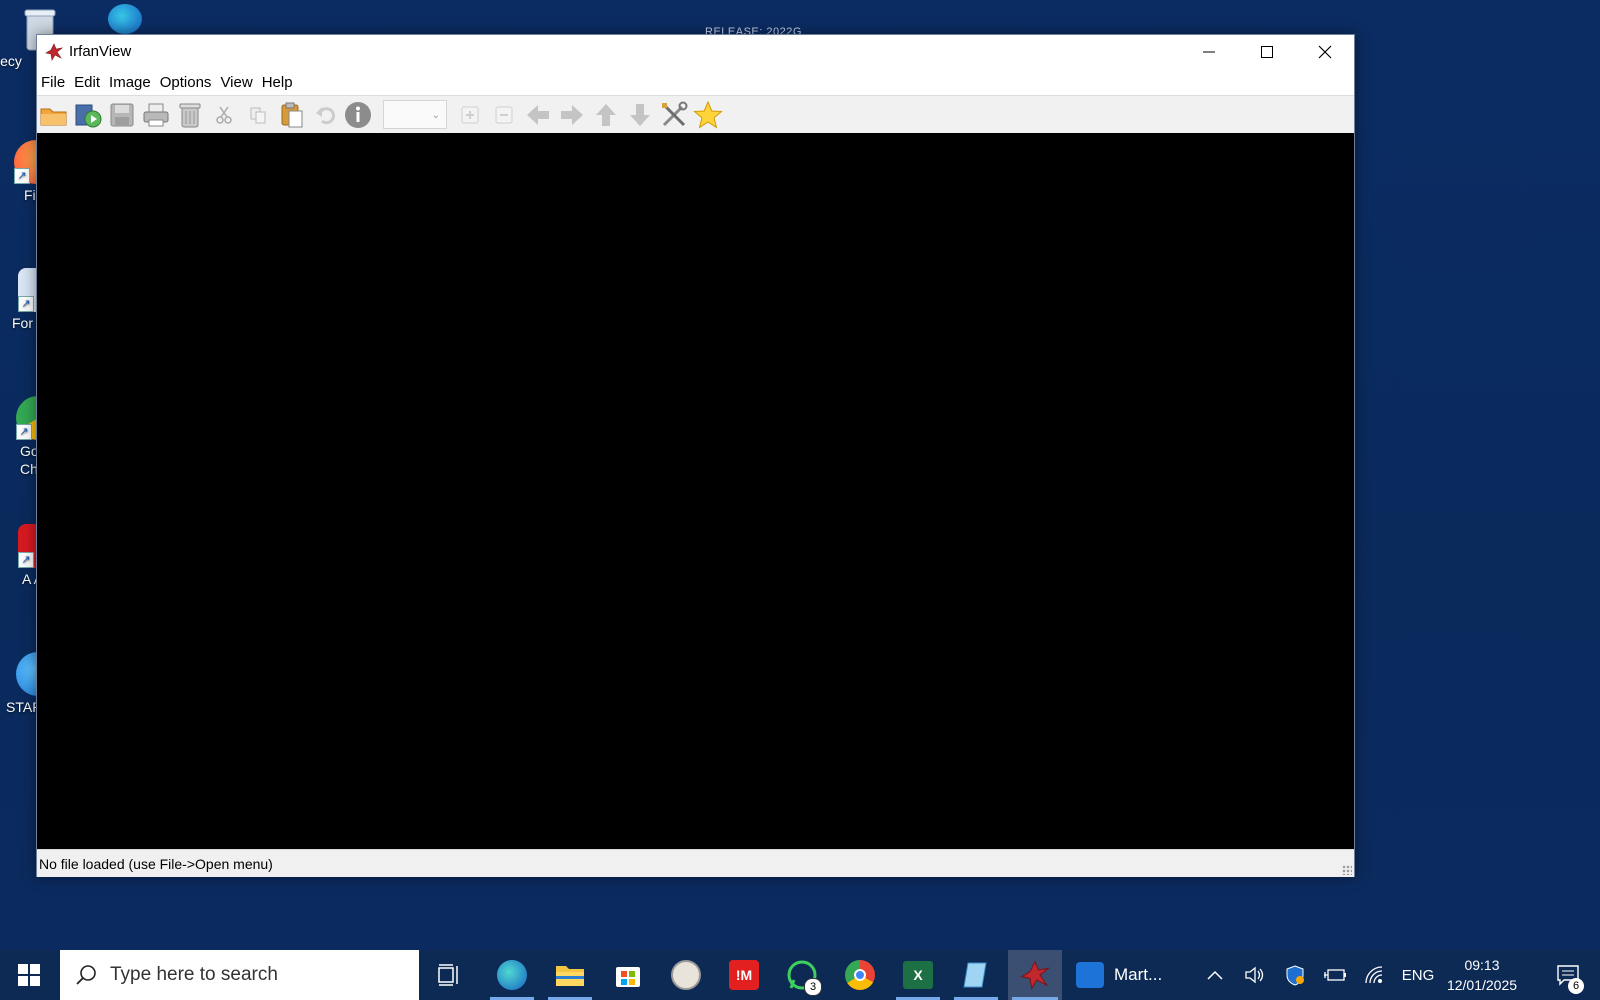  I want to click on chevron-down-icon: ⌄, so click(435, 115).